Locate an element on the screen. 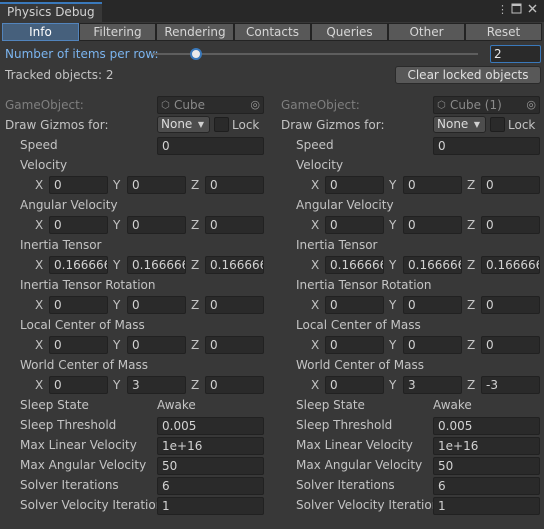 The height and width of the screenshot is (529, 544). tab-info: Info is located at coordinates (40, 32).